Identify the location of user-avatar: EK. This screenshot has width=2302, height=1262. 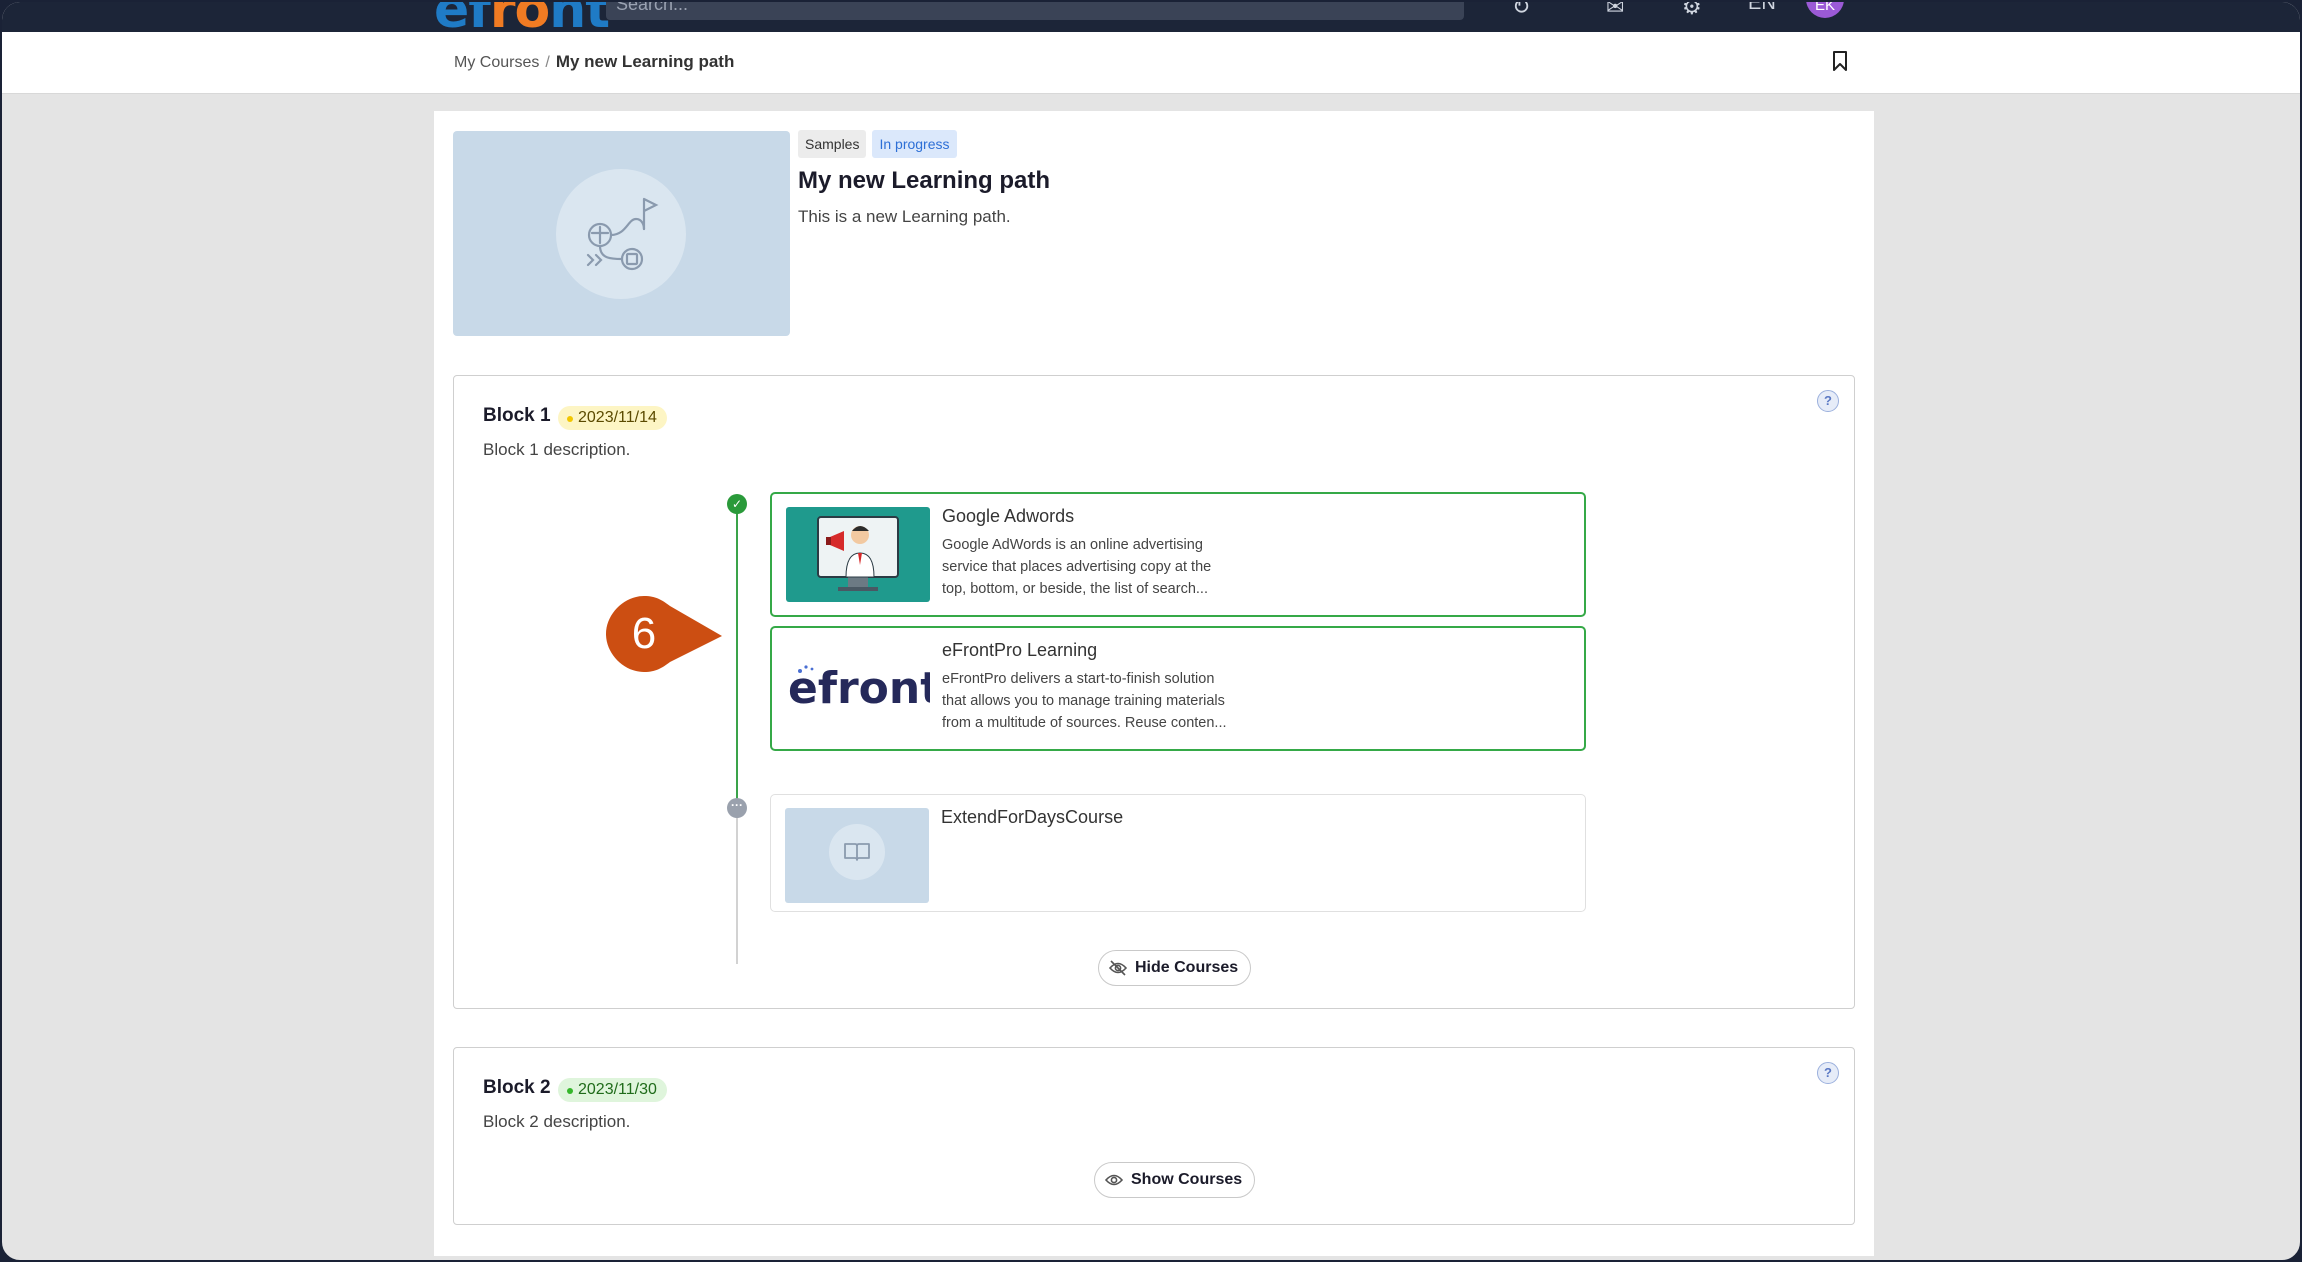
(1825, 10).